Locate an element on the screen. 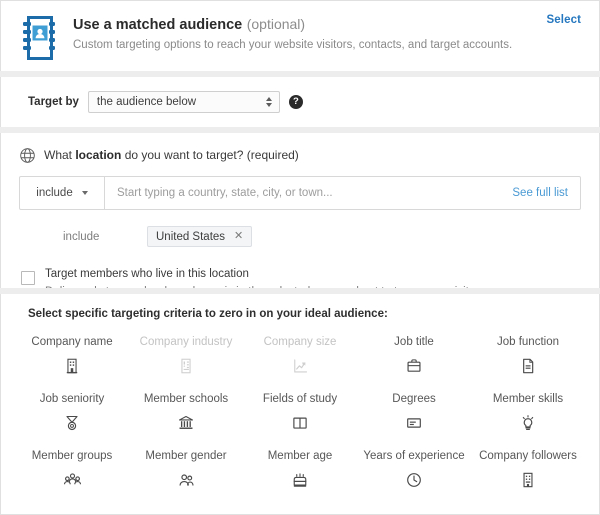 This screenshot has height=515, width=600. criteria-item-label: Job function is located at coordinates (527, 342).